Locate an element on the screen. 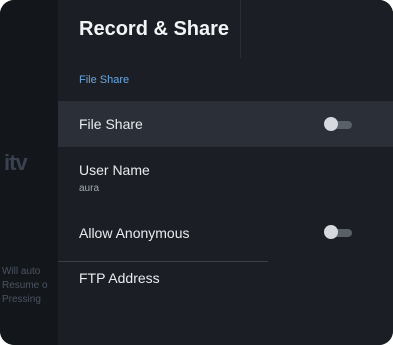  file-share-label: File Share is located at coordinates (111, 124).